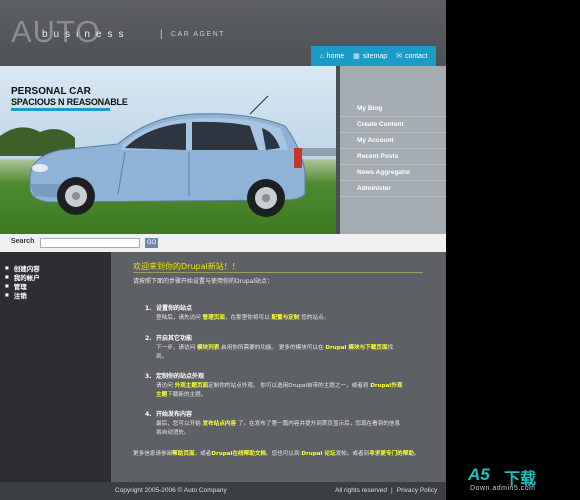 This screenshot has height=500, width=580. Describe the element at coordinates (183, 454) in the screenshot. I see `help-page-link: 帮助页面` at that location.